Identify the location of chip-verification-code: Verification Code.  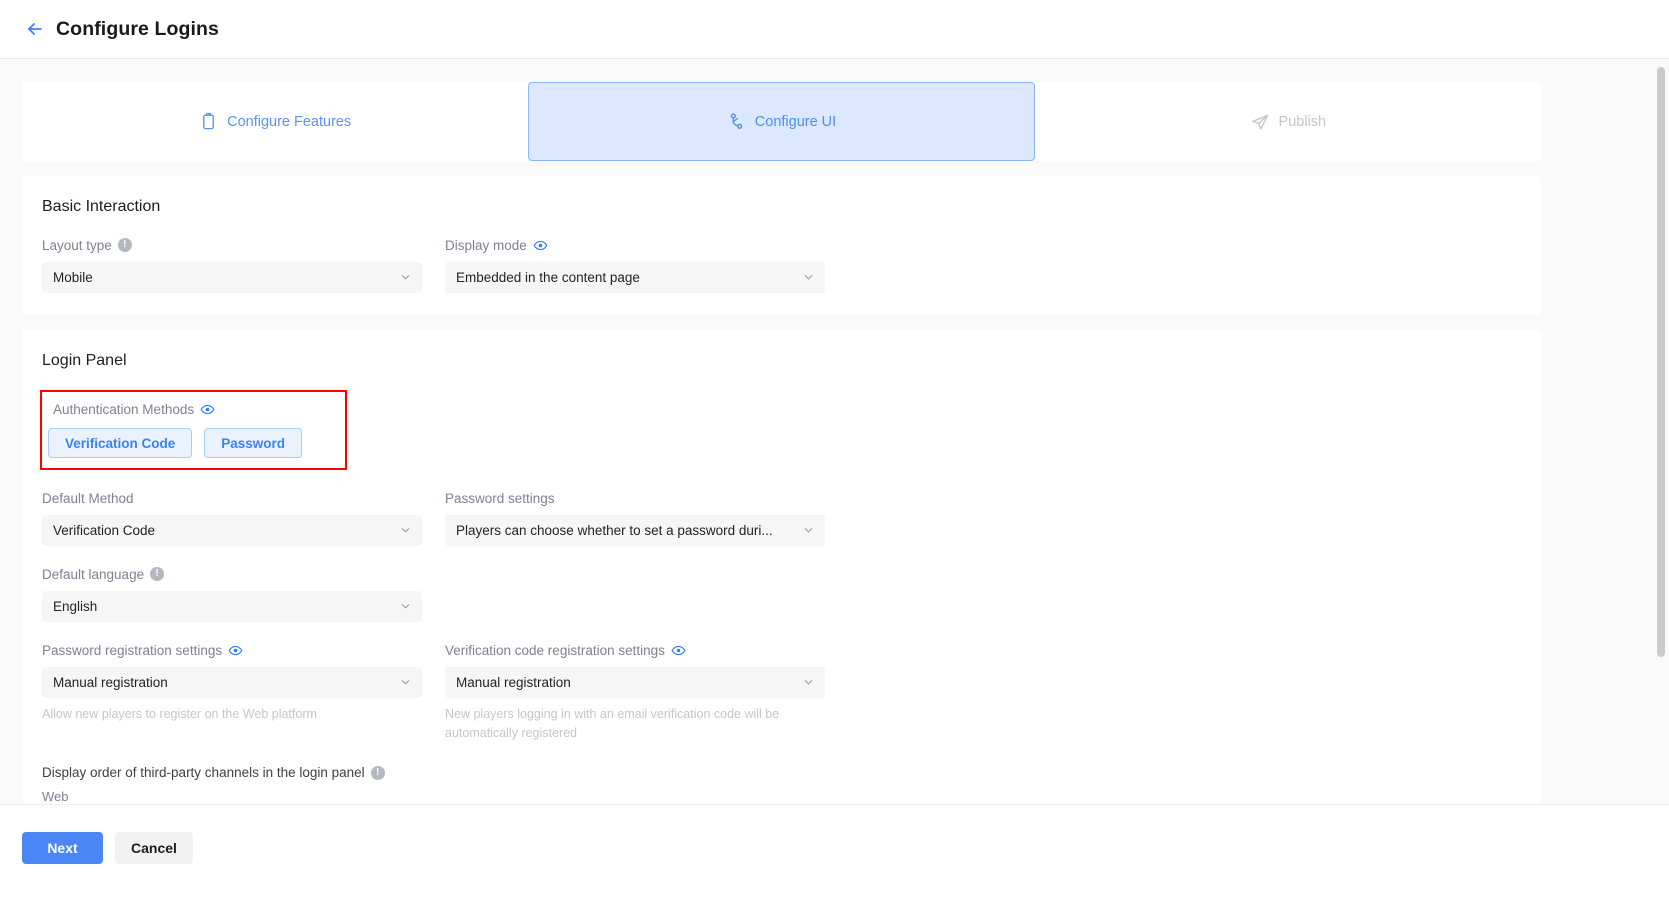
(120, 443).